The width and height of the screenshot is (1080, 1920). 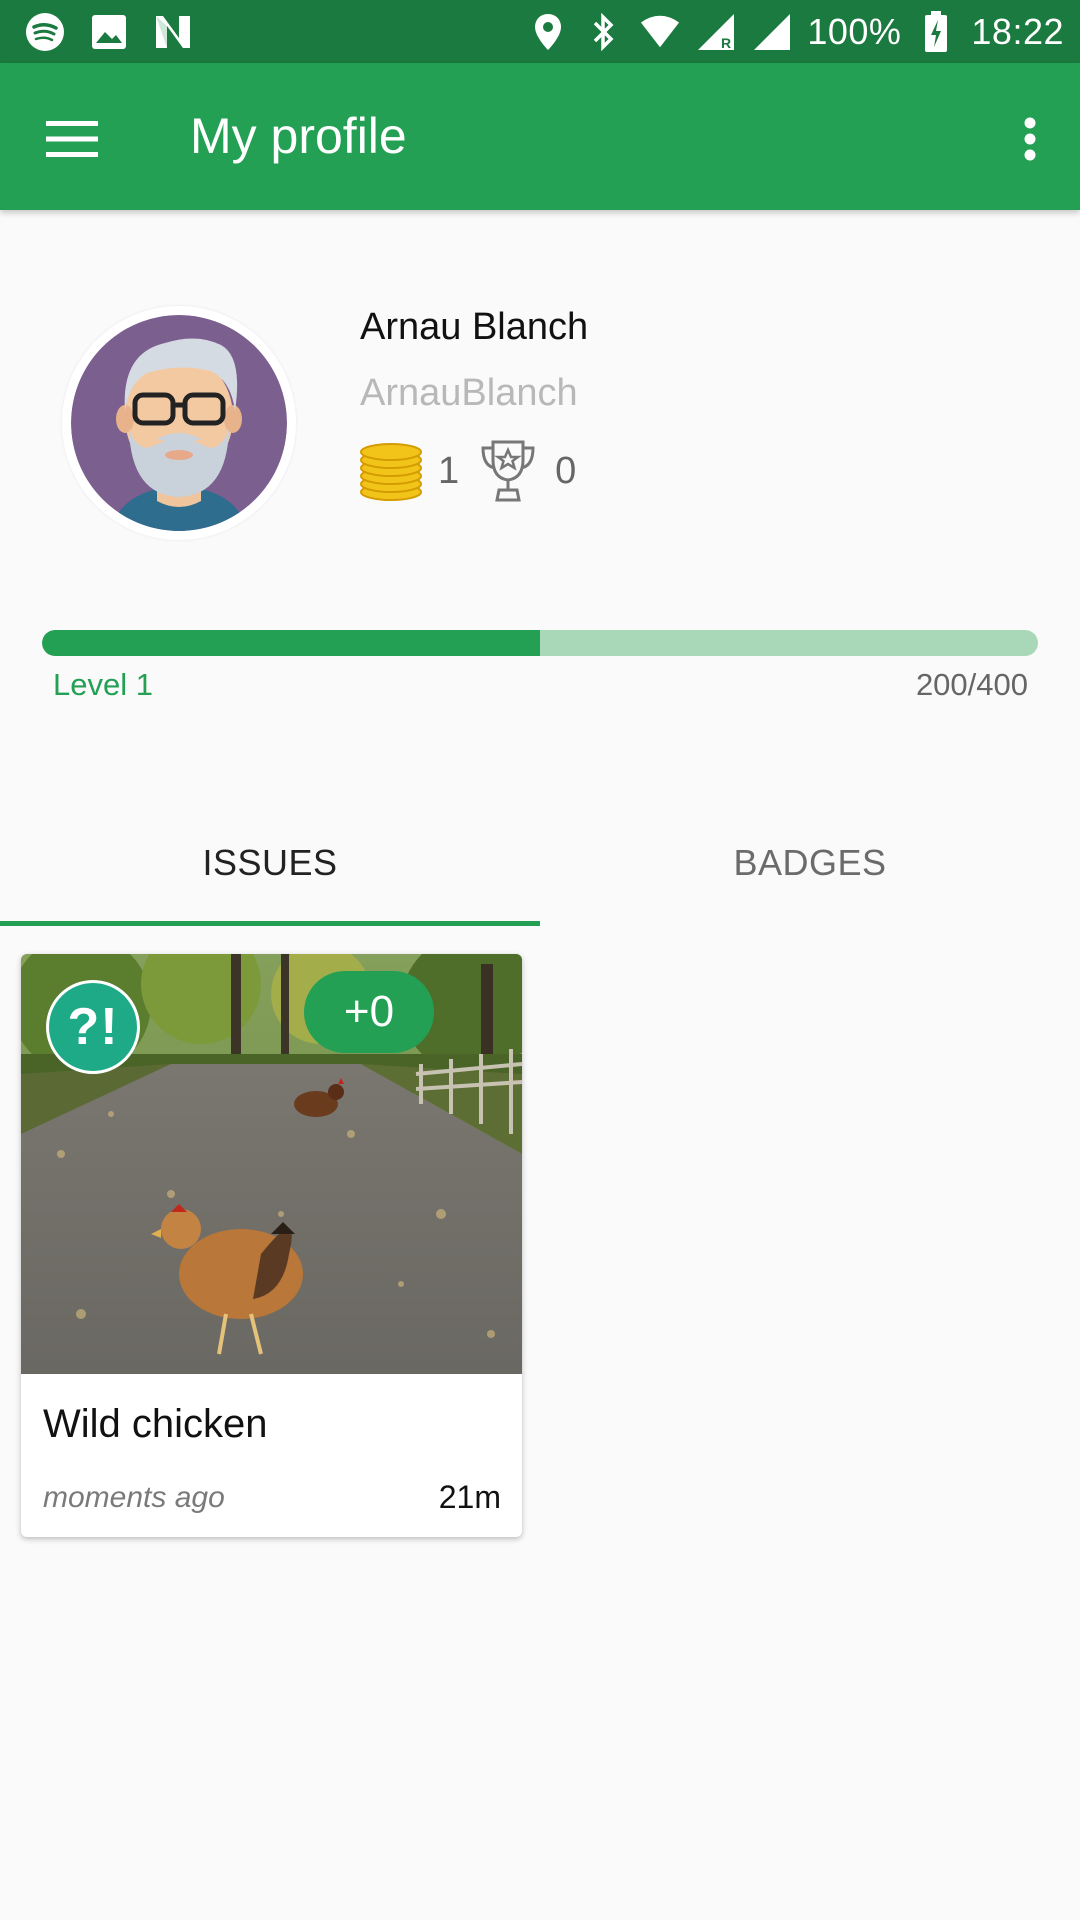 What do you see at coordinates (936, 31) in the screenshot?
I see `battery-charging-icon` at bounding box center [936, 31].